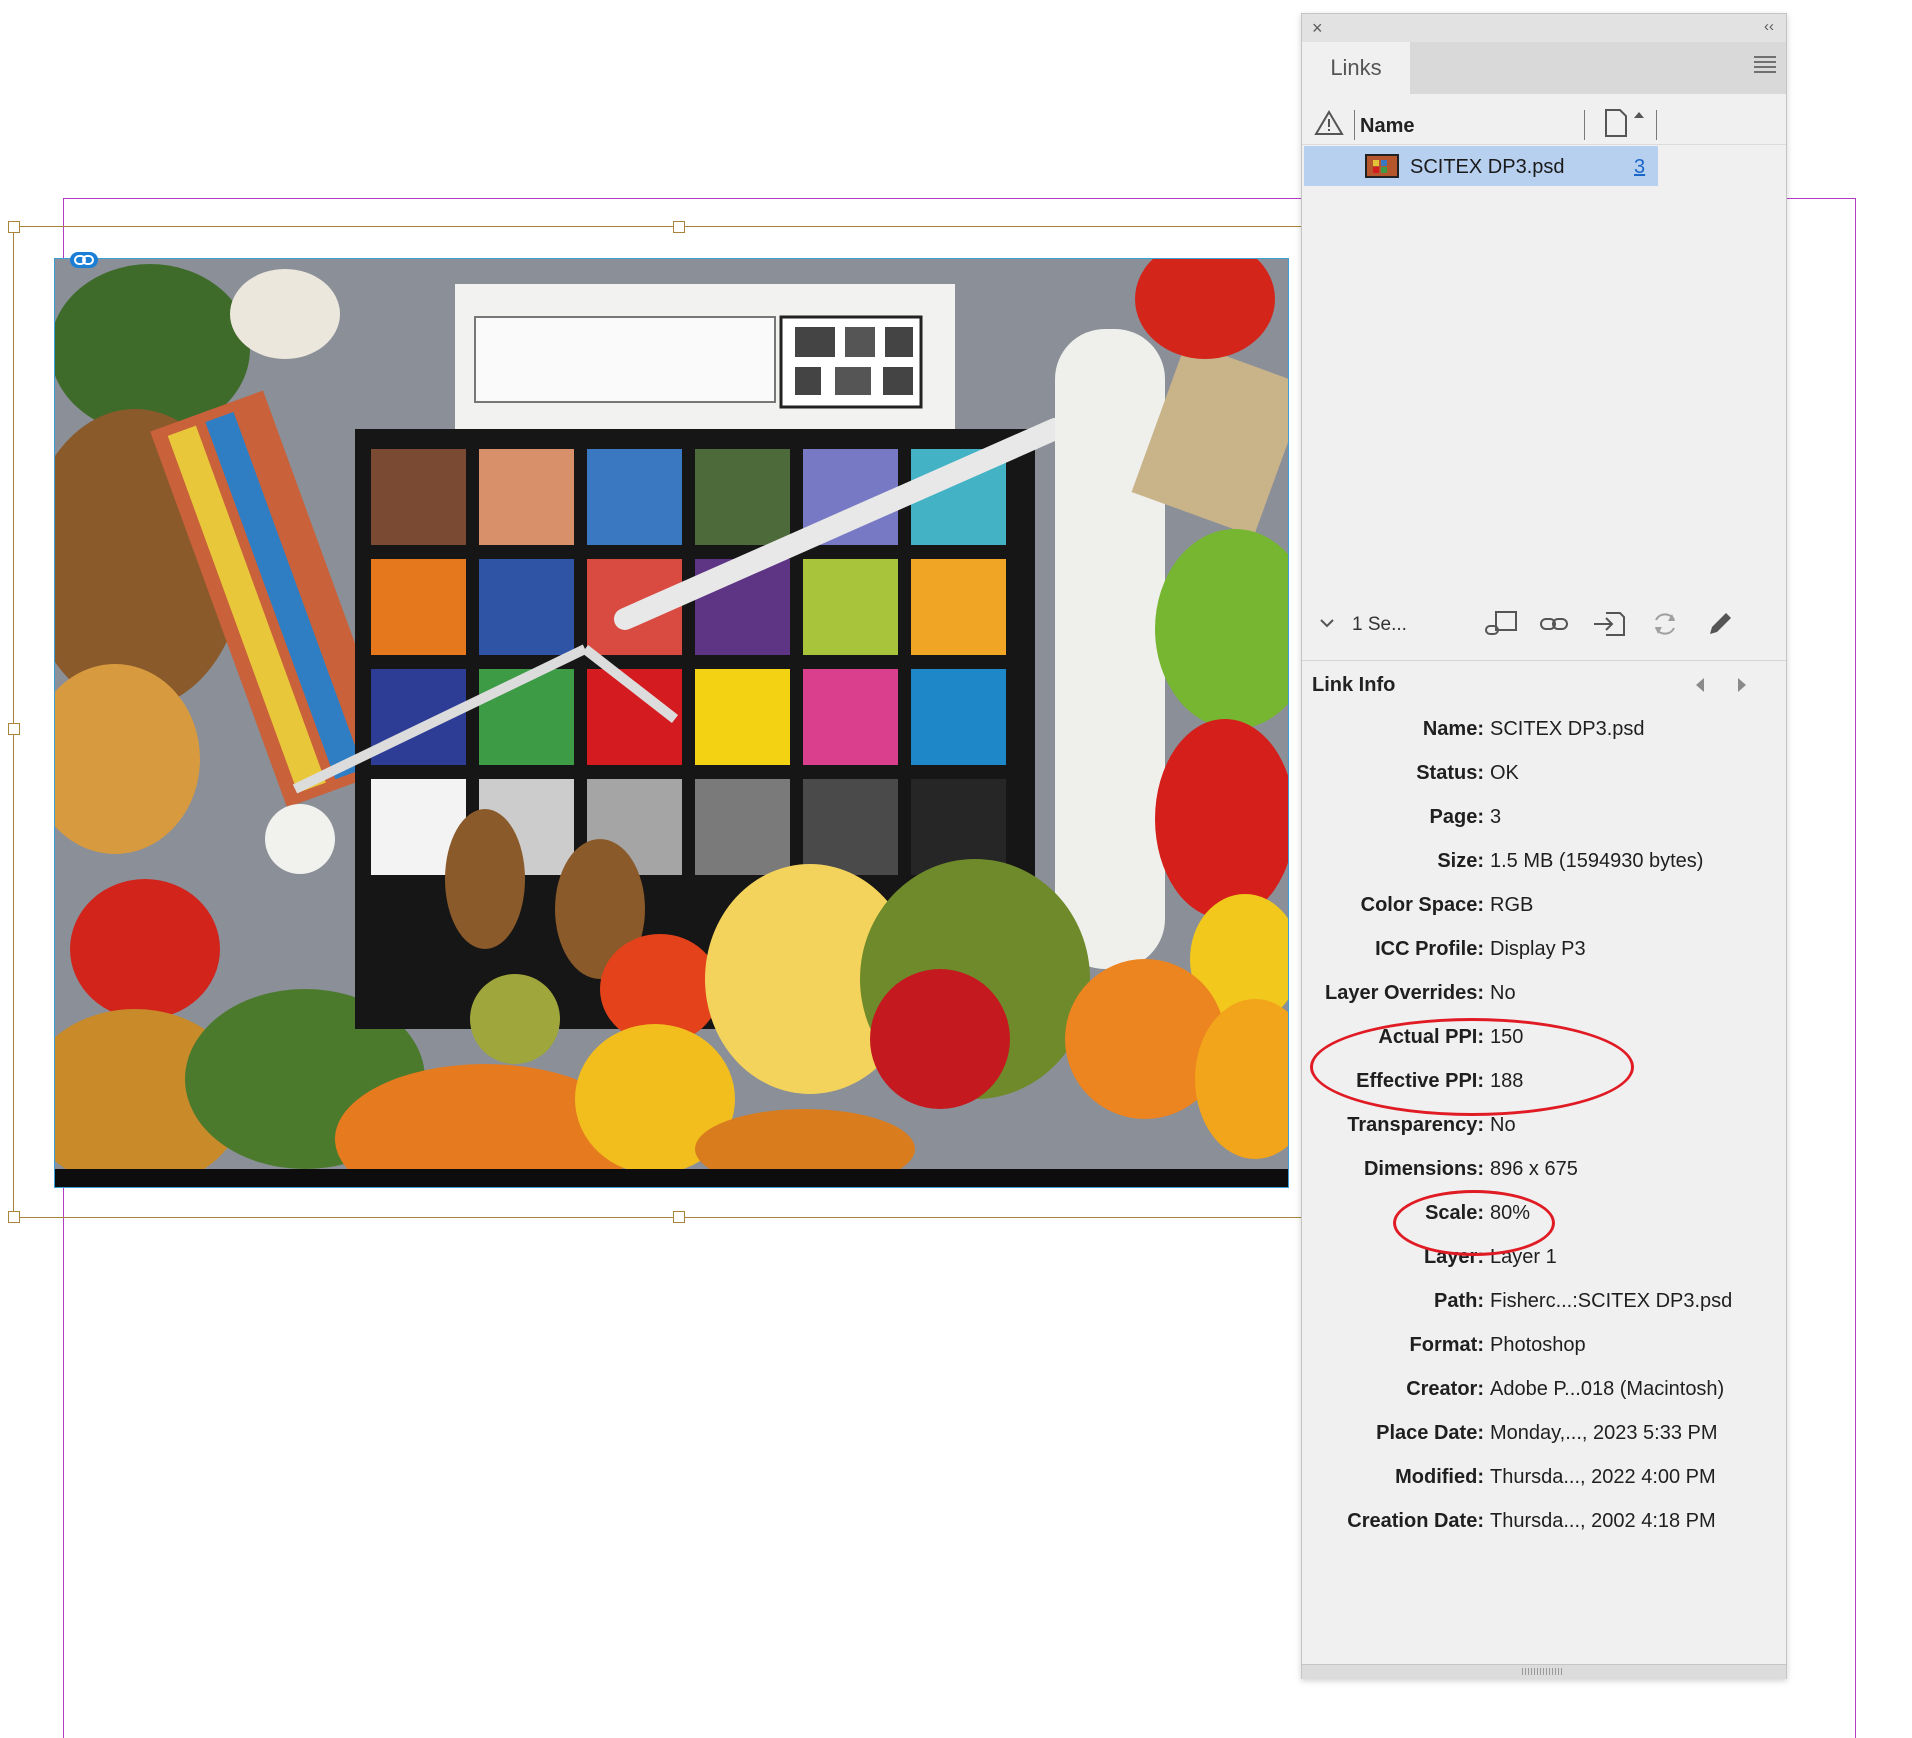  I want to click on panel-title-bar: × ‹‹, so click(1544, 28).